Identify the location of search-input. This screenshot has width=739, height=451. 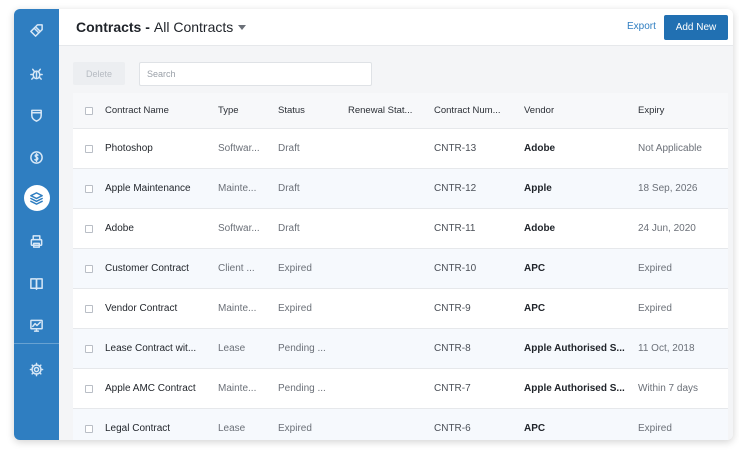
(255, 74).